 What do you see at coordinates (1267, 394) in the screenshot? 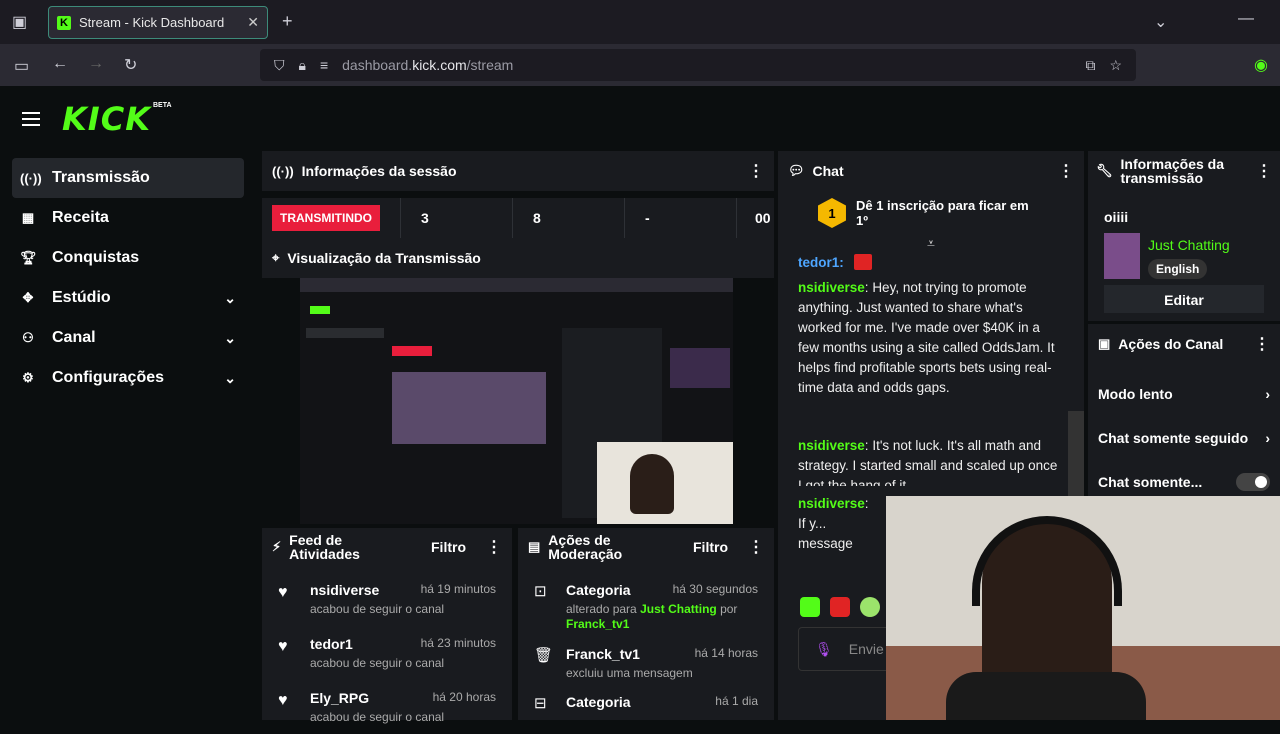
I see `chevron-right-icon: ›` at bounding box center [1267, 394].